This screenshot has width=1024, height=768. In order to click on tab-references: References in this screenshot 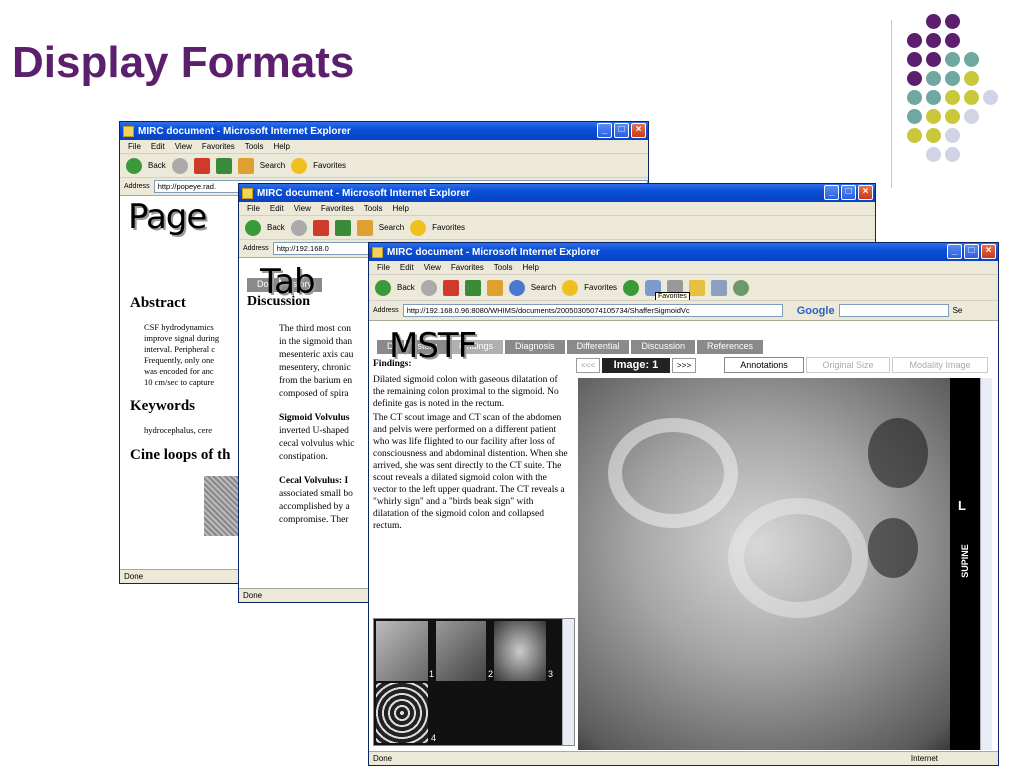, I will do `click(729, 347)`.